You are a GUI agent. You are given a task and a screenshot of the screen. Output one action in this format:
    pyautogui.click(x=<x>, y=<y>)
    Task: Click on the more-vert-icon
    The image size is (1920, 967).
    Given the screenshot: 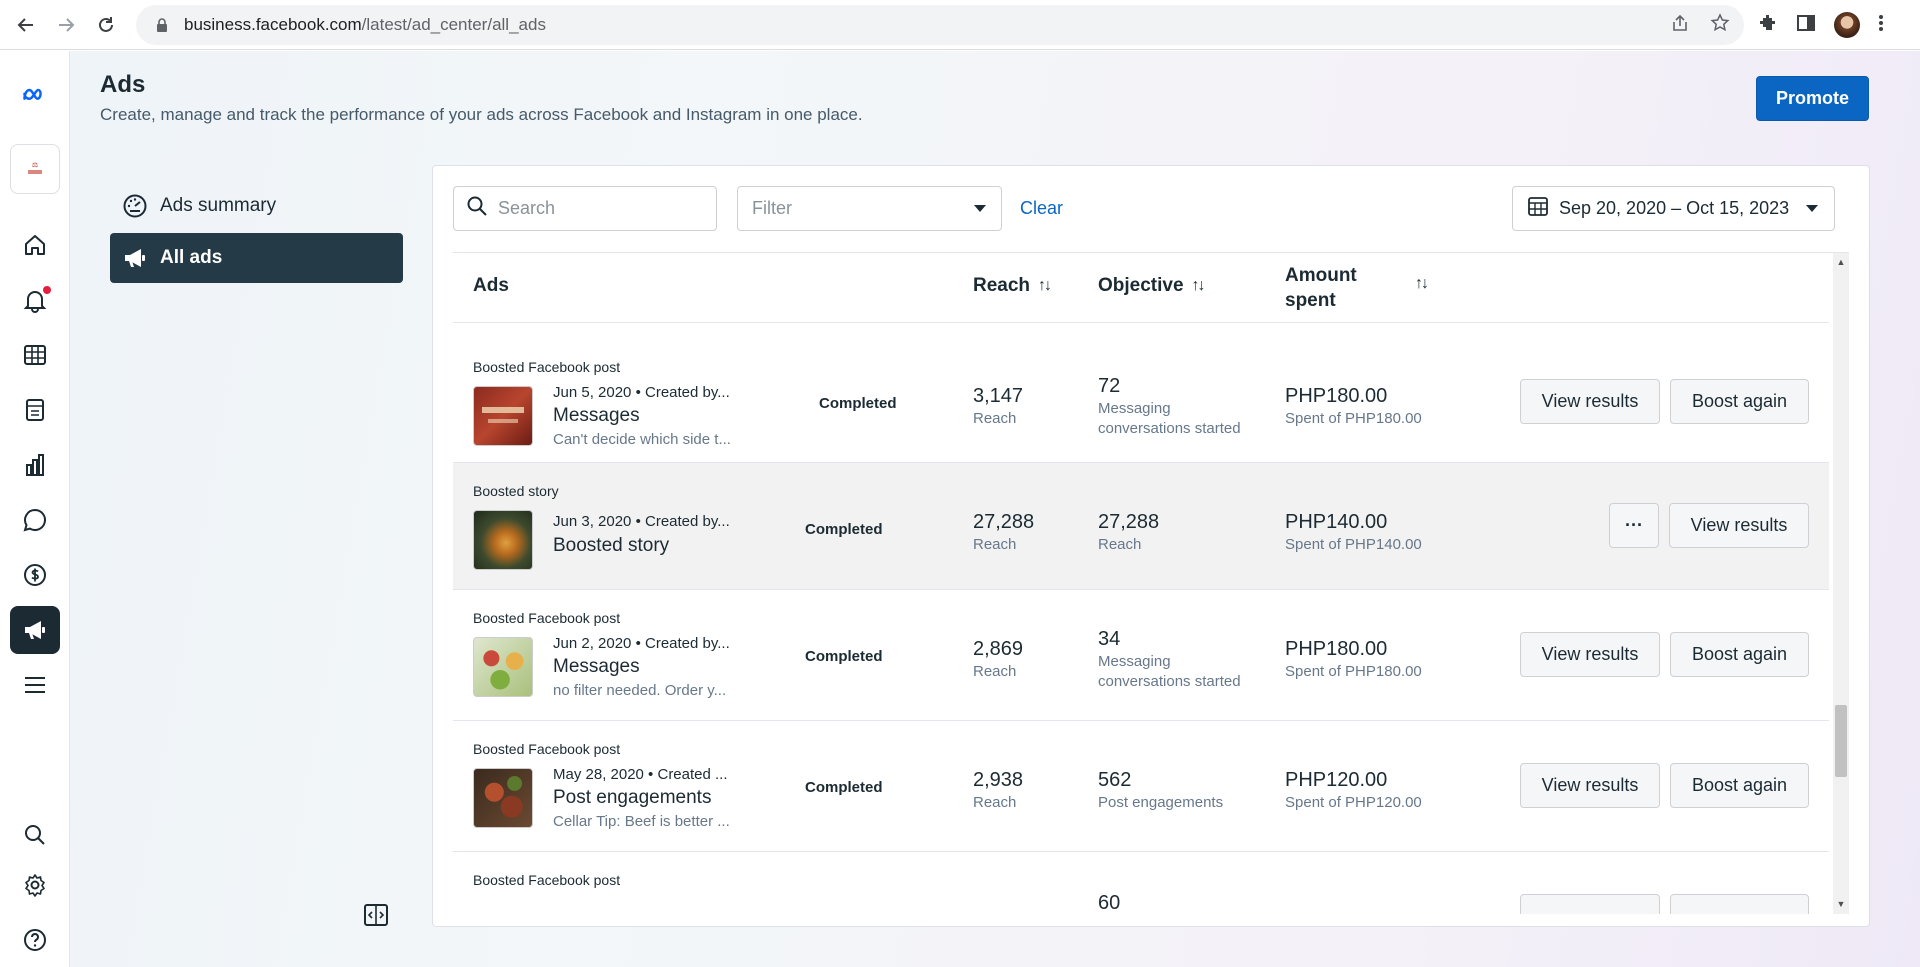 What is the action you would take?
    pyautogui.click(x=1881, y=25)
    